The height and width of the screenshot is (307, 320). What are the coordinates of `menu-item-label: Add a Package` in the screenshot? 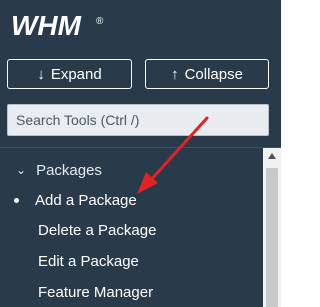 It's located at (86, 200).